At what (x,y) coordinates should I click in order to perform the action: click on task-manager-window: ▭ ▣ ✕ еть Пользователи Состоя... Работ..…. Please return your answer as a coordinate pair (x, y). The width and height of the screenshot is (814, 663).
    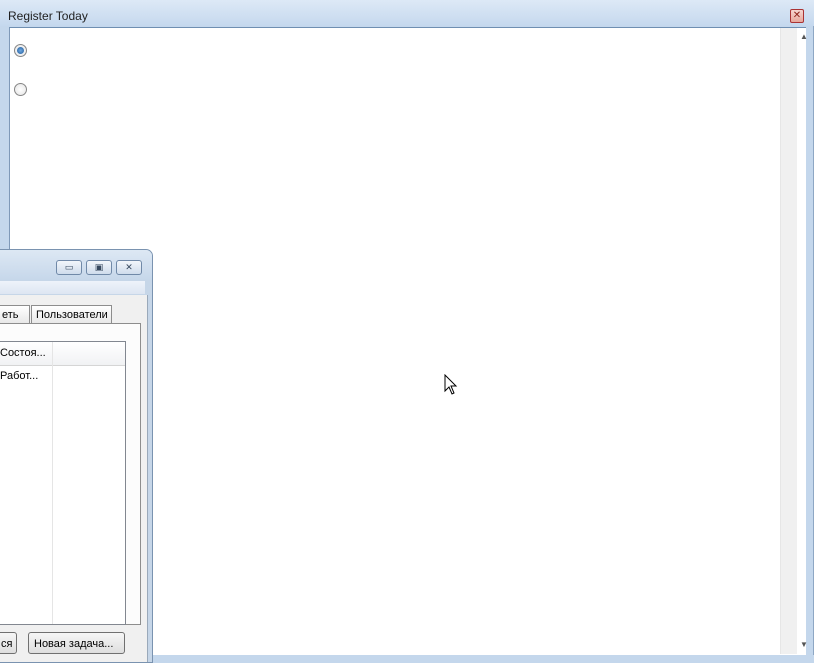
    Looking at the image, I should click on (76, 456).